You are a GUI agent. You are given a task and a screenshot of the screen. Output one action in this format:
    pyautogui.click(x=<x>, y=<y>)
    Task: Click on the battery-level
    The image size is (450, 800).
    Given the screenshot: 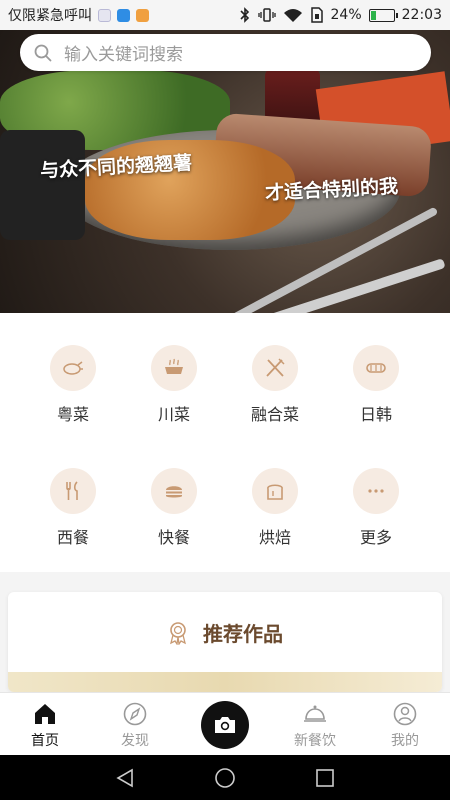 What is the action you would take?
    pyautogui.click(x=373, y=15)
    